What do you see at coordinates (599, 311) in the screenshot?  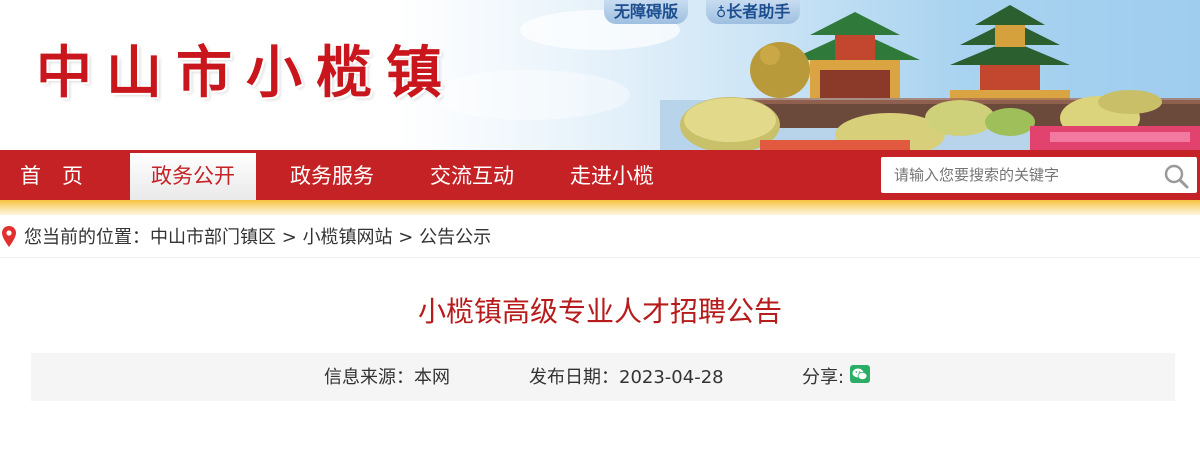 I see `article-title: 小榄镇高级专业人才招聘公告` at bounding box center [599, 311].